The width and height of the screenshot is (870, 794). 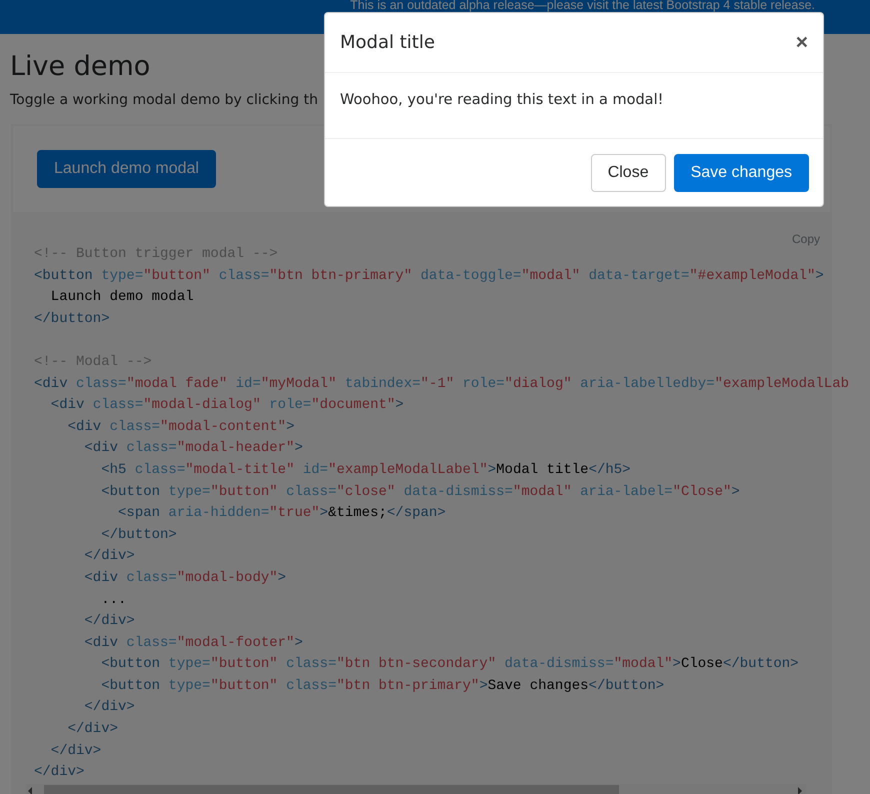 What do you see at coordinates (180, 427) in the screenshot?
I see `code-line: <div class="modal-content">` at bounding box center [180, 427].